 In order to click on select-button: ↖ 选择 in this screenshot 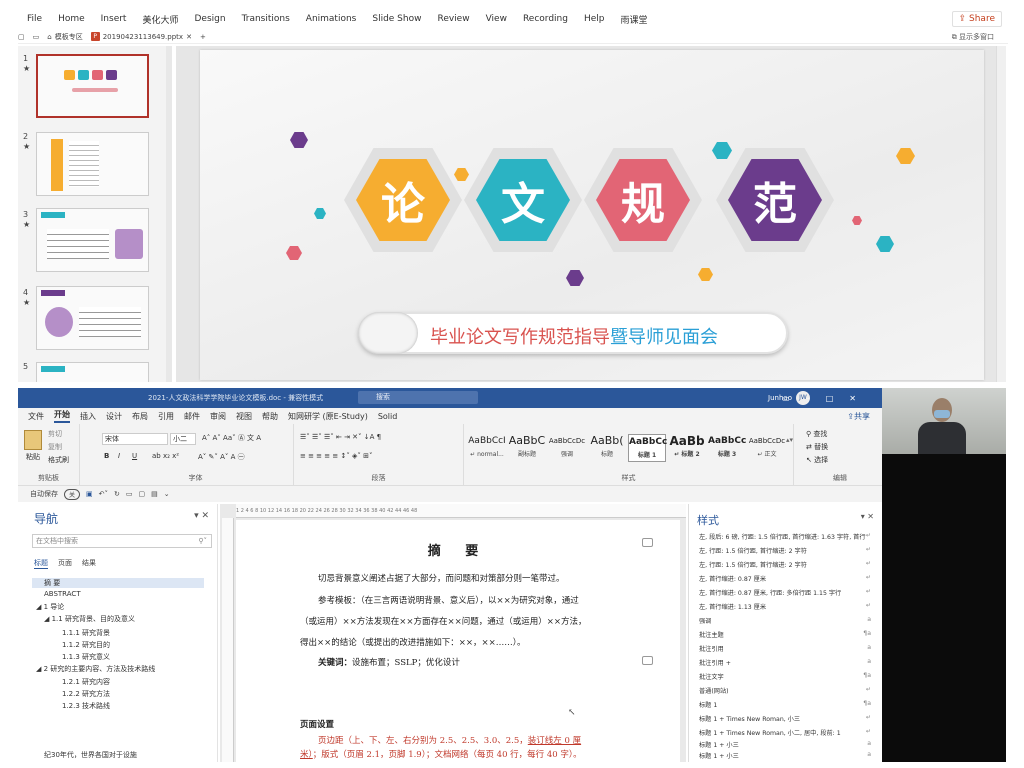, I will do `click(817, 460)`.